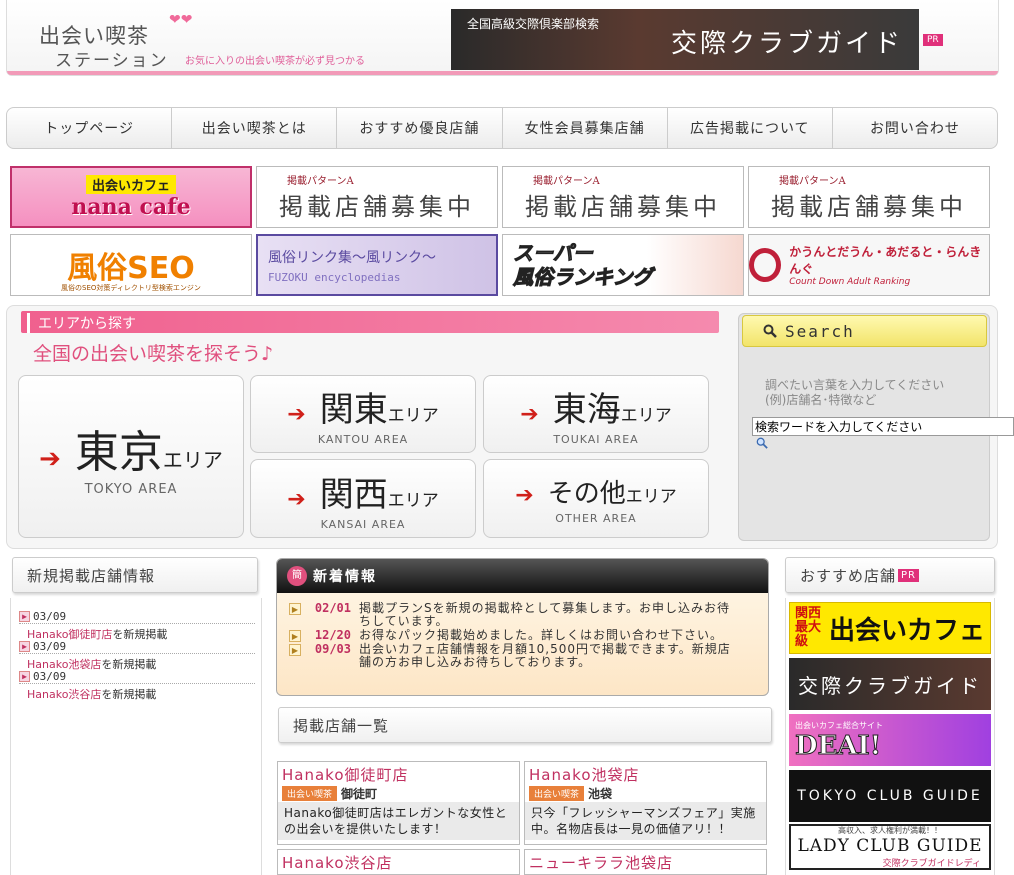 Image resolution: width=1014 pixels, height=875 pixels. What do you see at coordinates (153, 354) in the screenshot?
I see `area-heading: 全国の出会い喫茶を探そう♪` at bounding box center [153, 354].